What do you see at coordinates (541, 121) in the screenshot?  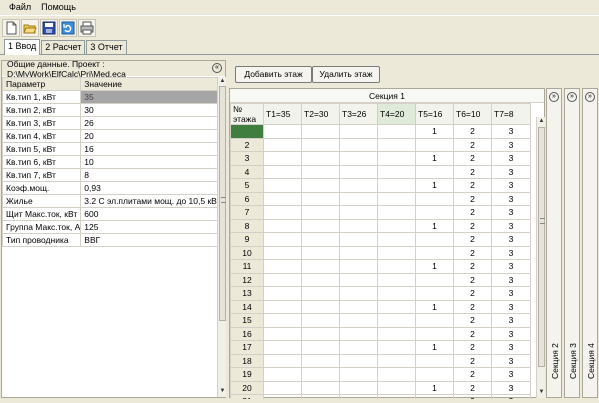 I see `scroll-up-icon: ▲` at bounding box center [541, 121].